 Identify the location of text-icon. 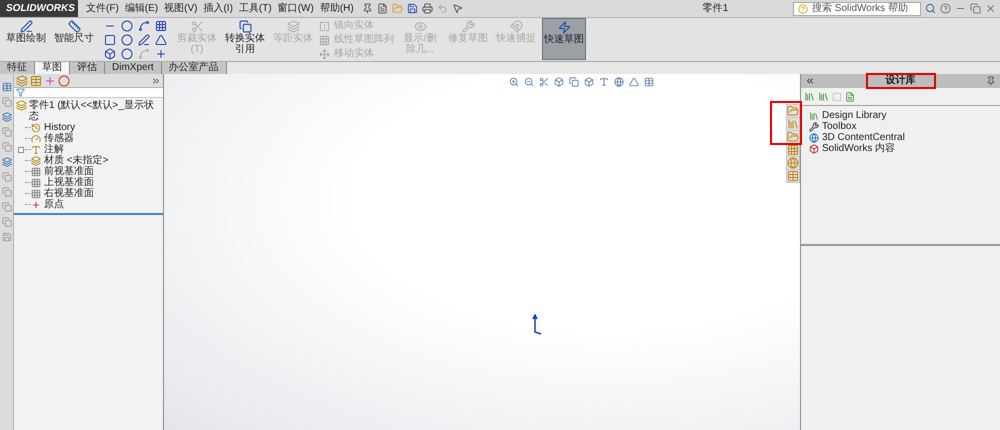
(604, 82).